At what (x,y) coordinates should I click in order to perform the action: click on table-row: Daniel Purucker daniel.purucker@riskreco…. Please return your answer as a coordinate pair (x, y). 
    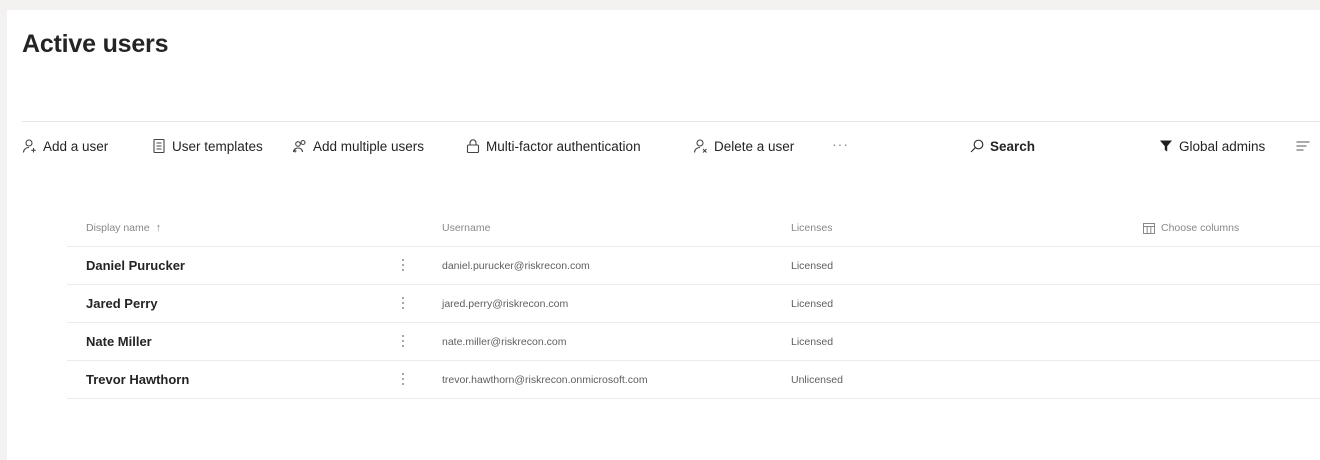
    Looking at the image, I should click on (693, 266).